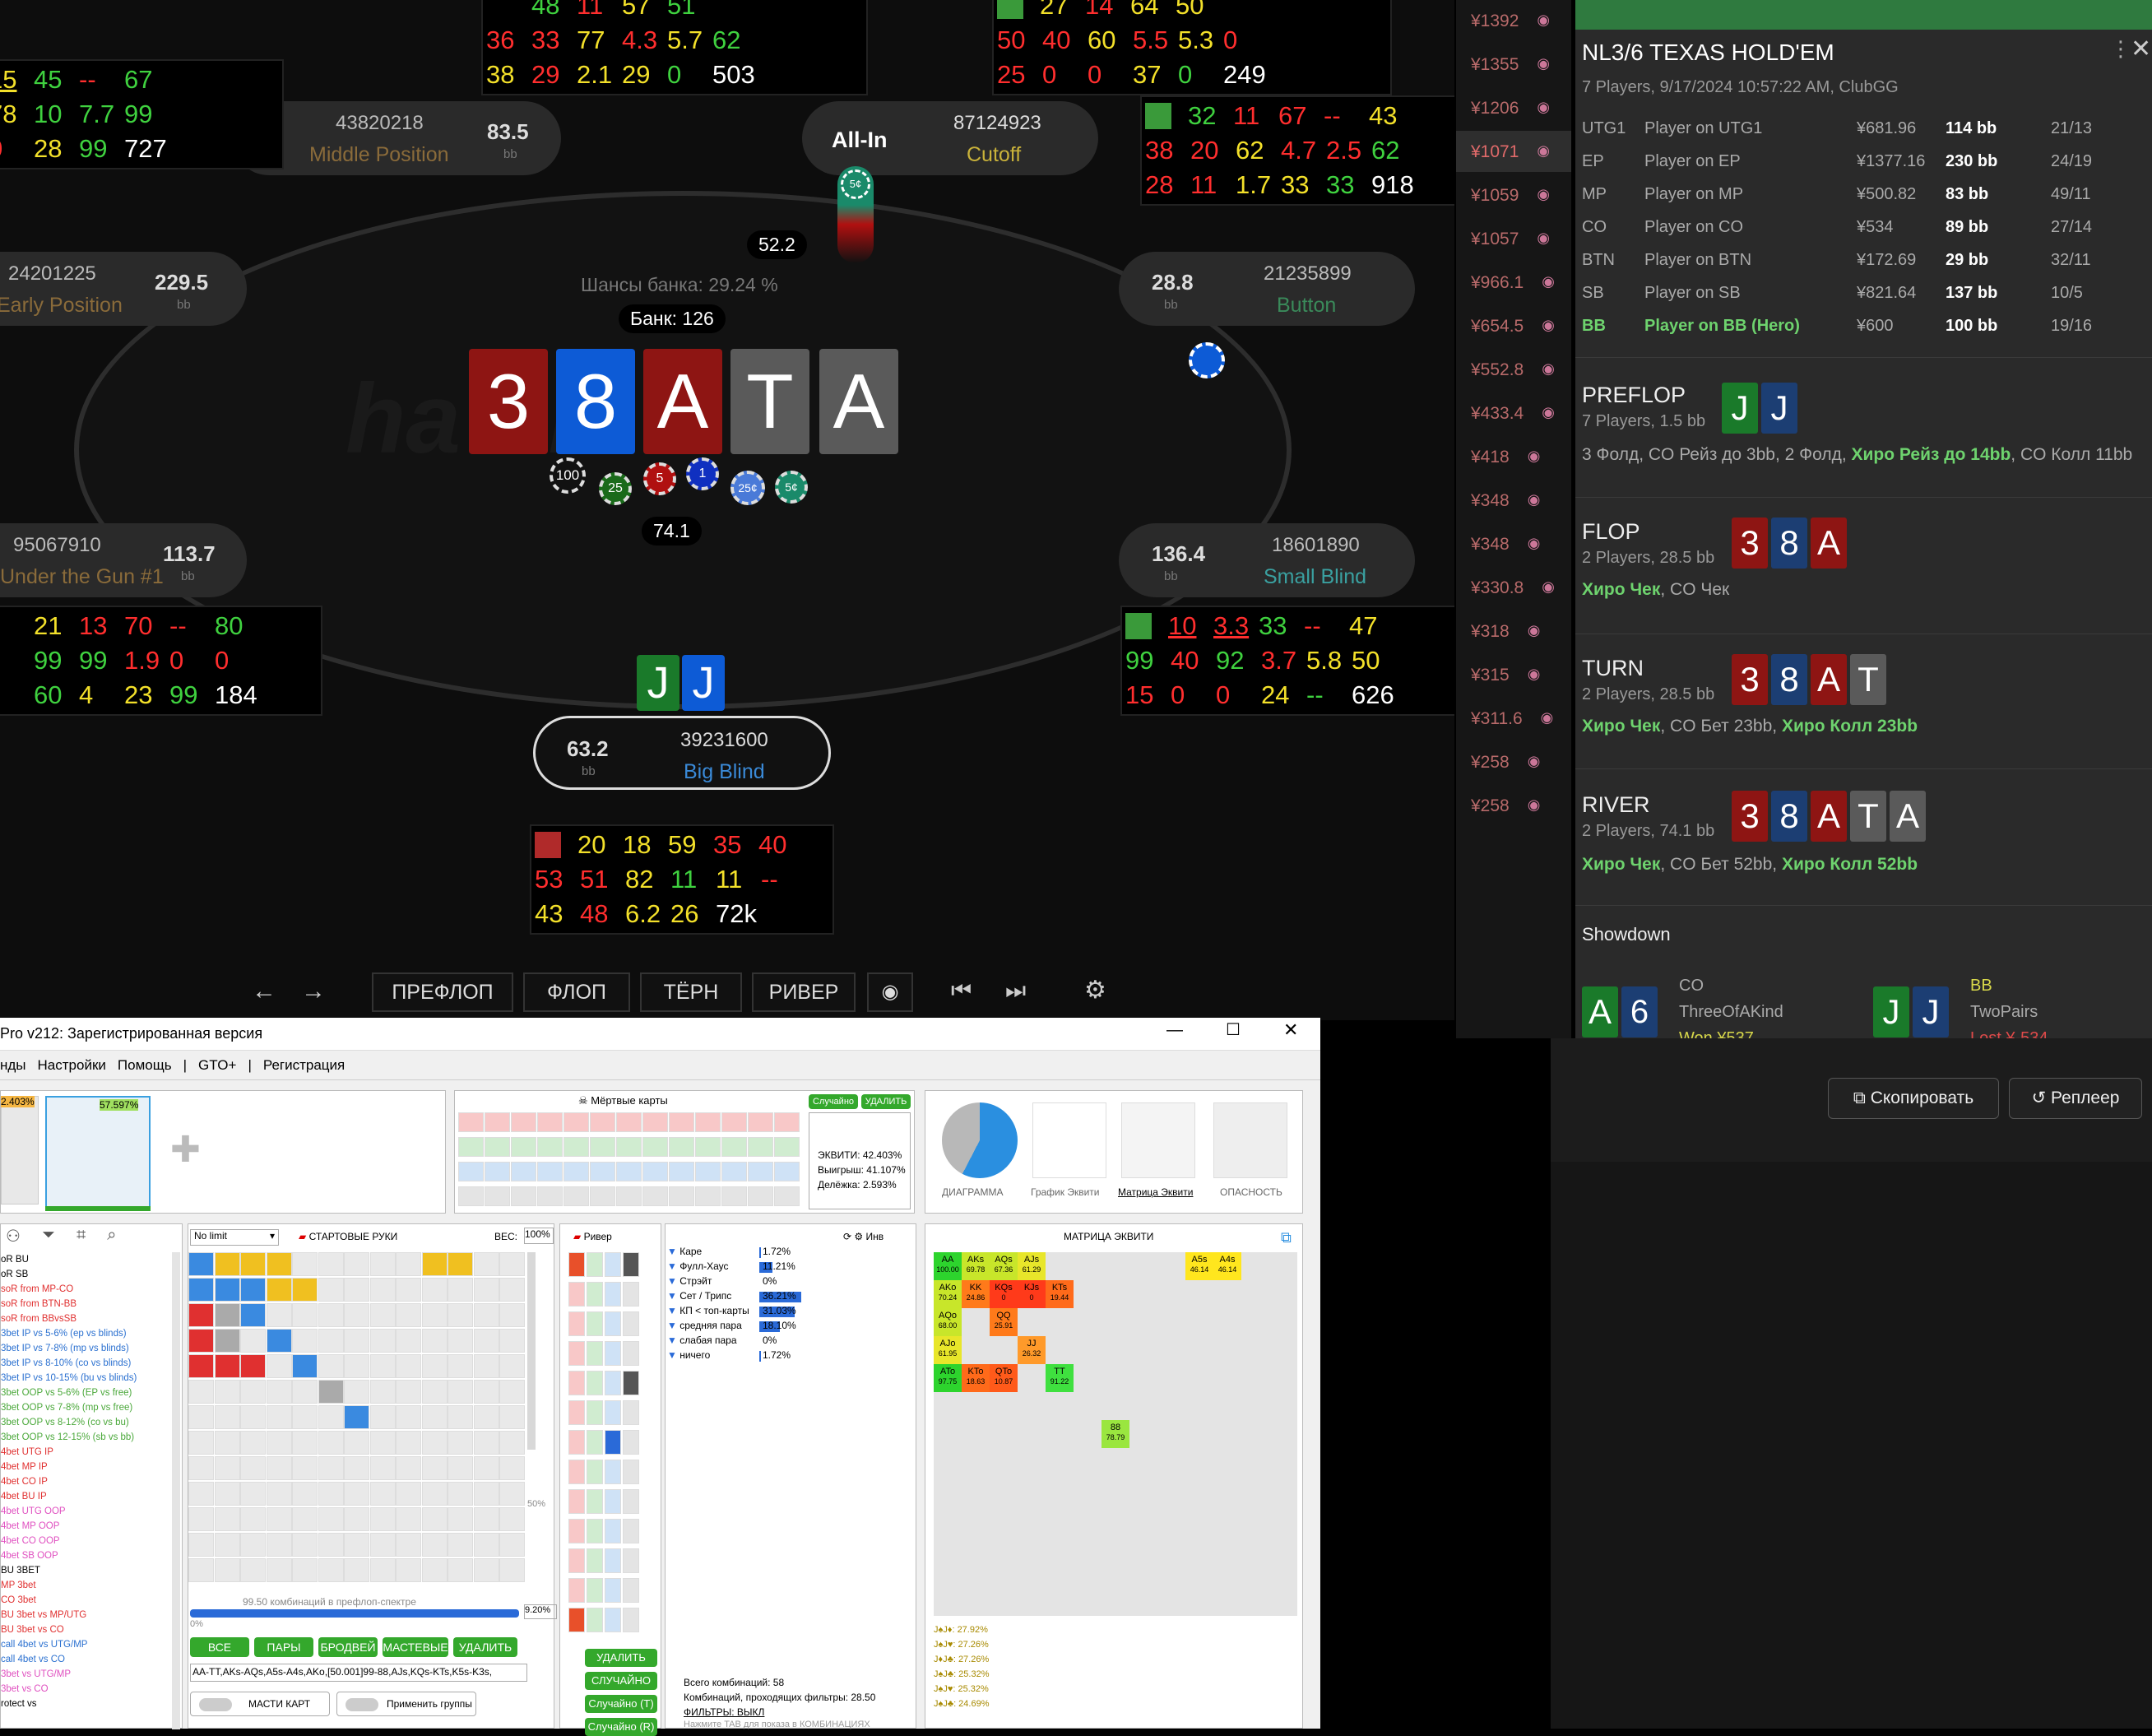 The width and height of the screenshot is (2152, 1736). What do you see at coordinates (1514, 369) in the screenshot?
I see `history-row: ¥552.8 ◉` at bounding box center [1514, 369].